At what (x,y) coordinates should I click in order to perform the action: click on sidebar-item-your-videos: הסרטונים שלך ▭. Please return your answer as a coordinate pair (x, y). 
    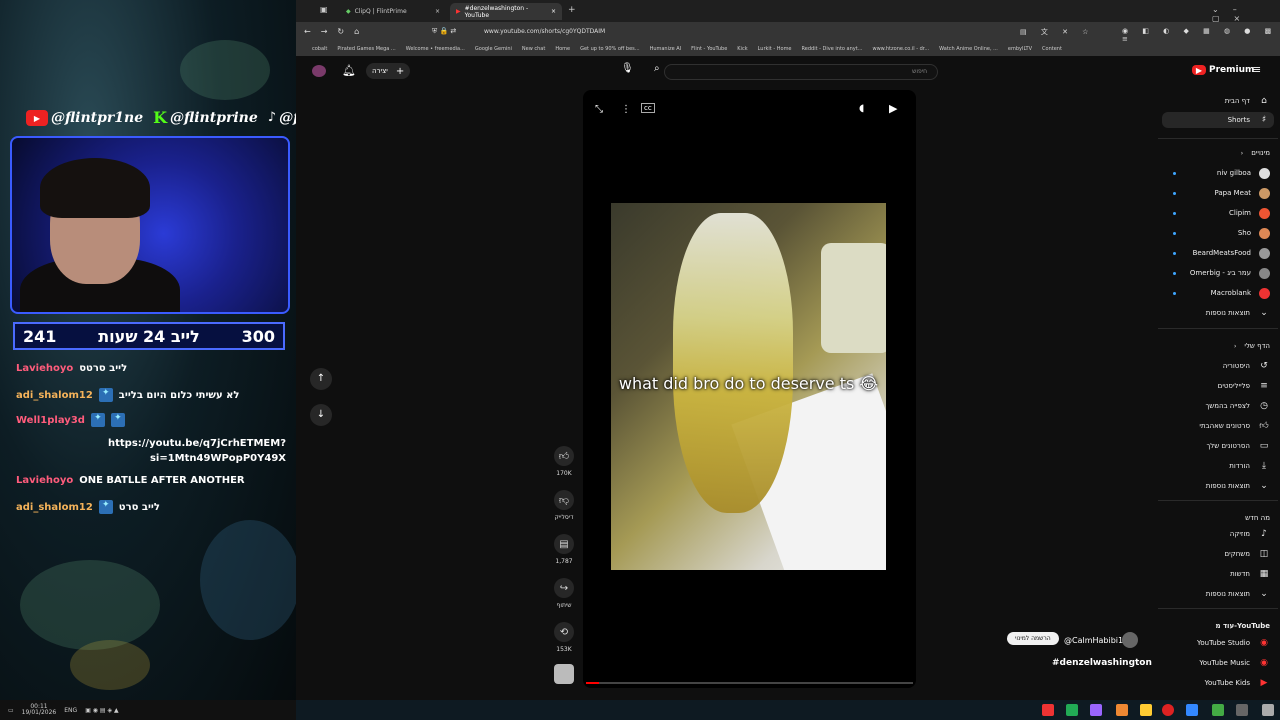
    Looking at the image, I should click on (1238, 446).